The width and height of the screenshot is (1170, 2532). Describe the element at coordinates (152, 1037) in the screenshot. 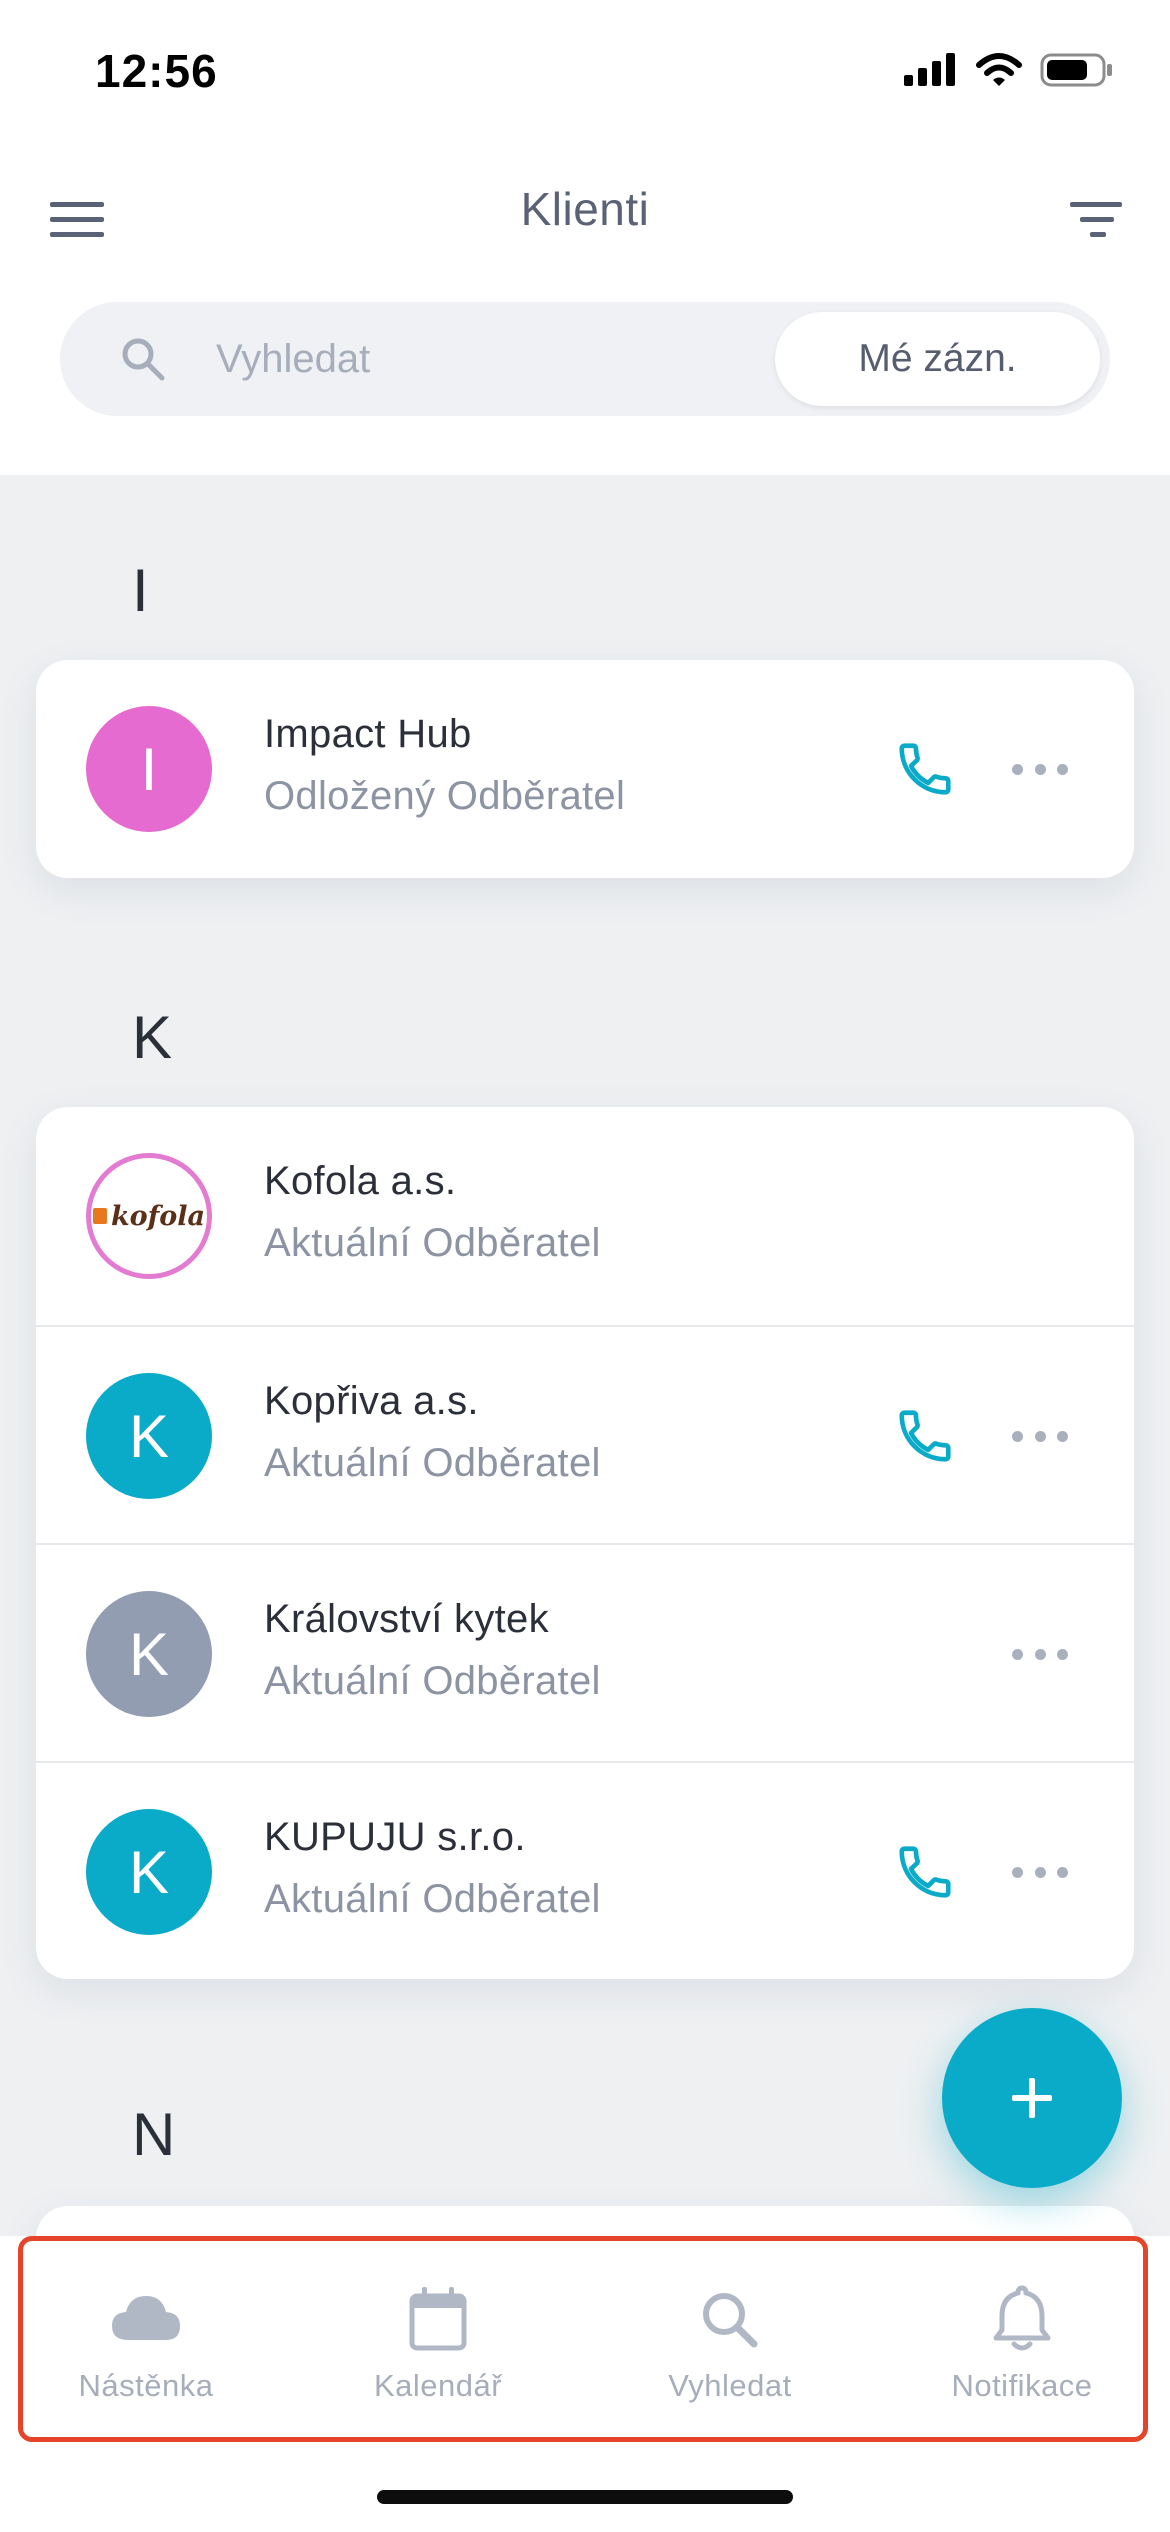

I see `section-letter-k: K` at that location.